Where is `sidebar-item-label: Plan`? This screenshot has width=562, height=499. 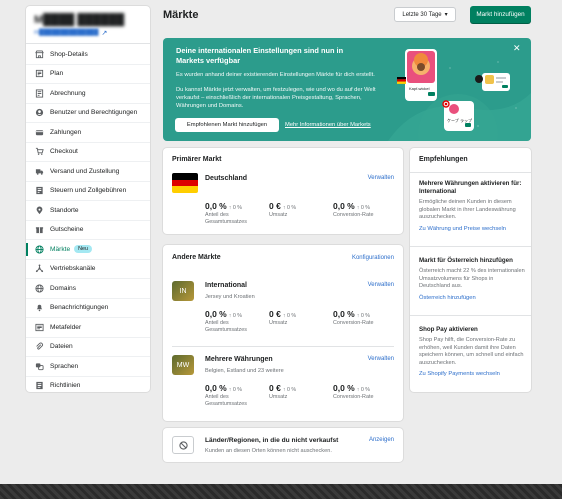
sidebar-item-label: Plan is located at coordinates (57, 74).